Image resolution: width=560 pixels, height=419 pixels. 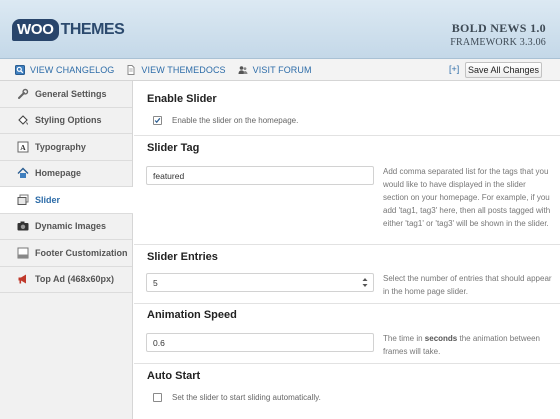 I want to click on woothemes-logo: WOO THEMES, so click(x=68, y=30).